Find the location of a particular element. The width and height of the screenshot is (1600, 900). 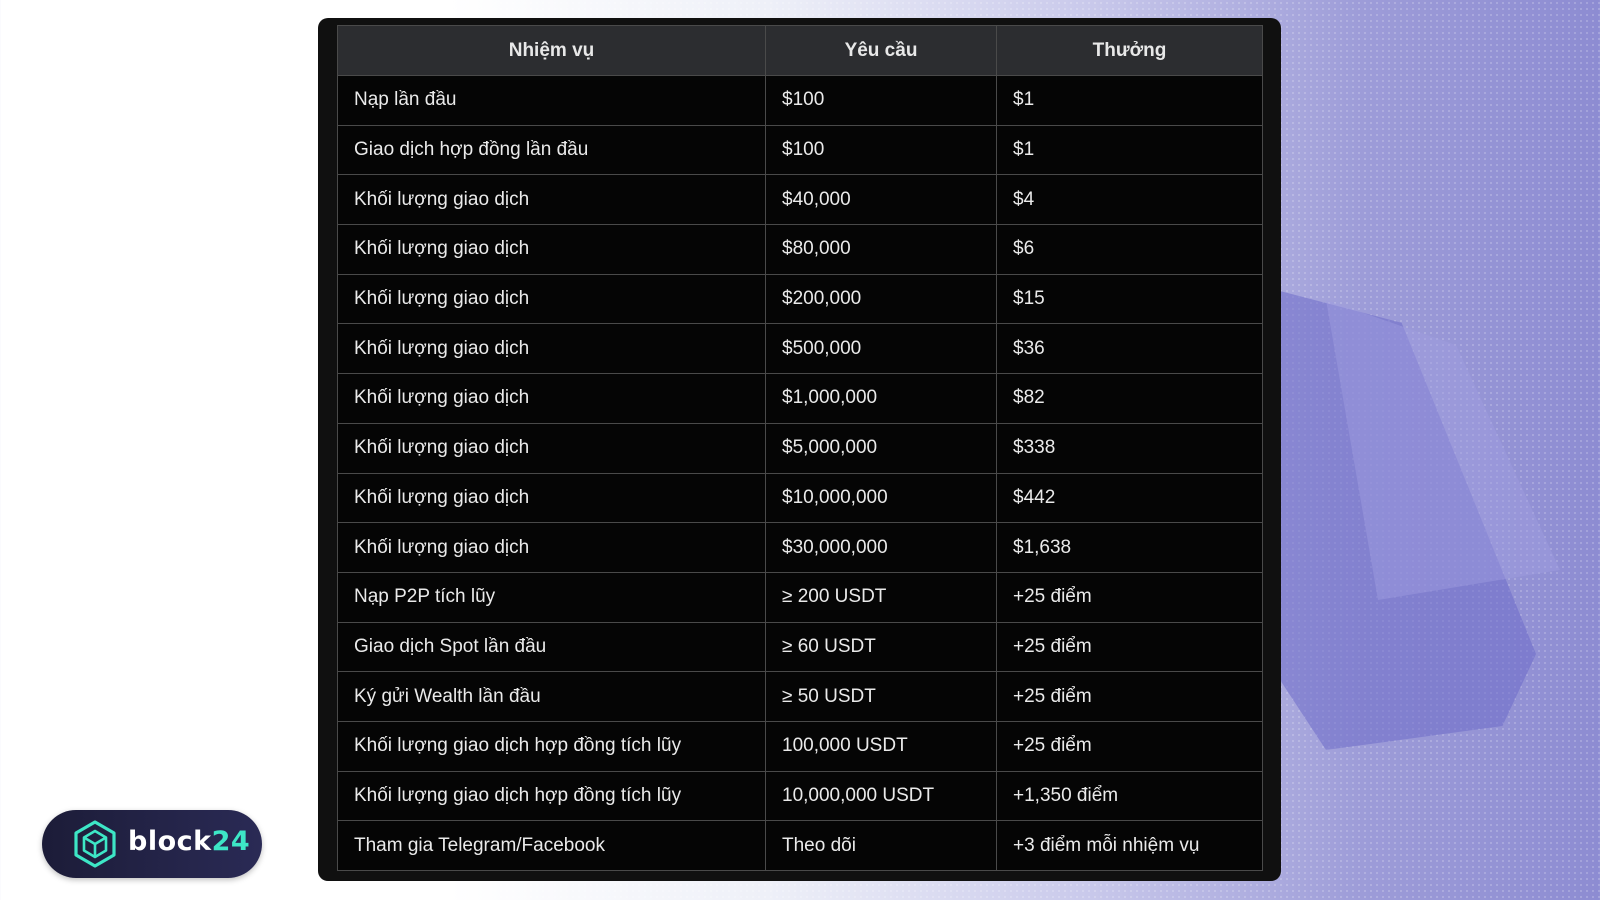

task-cell: Nạp P2P tích lũy is located at coordinates (551, 597).